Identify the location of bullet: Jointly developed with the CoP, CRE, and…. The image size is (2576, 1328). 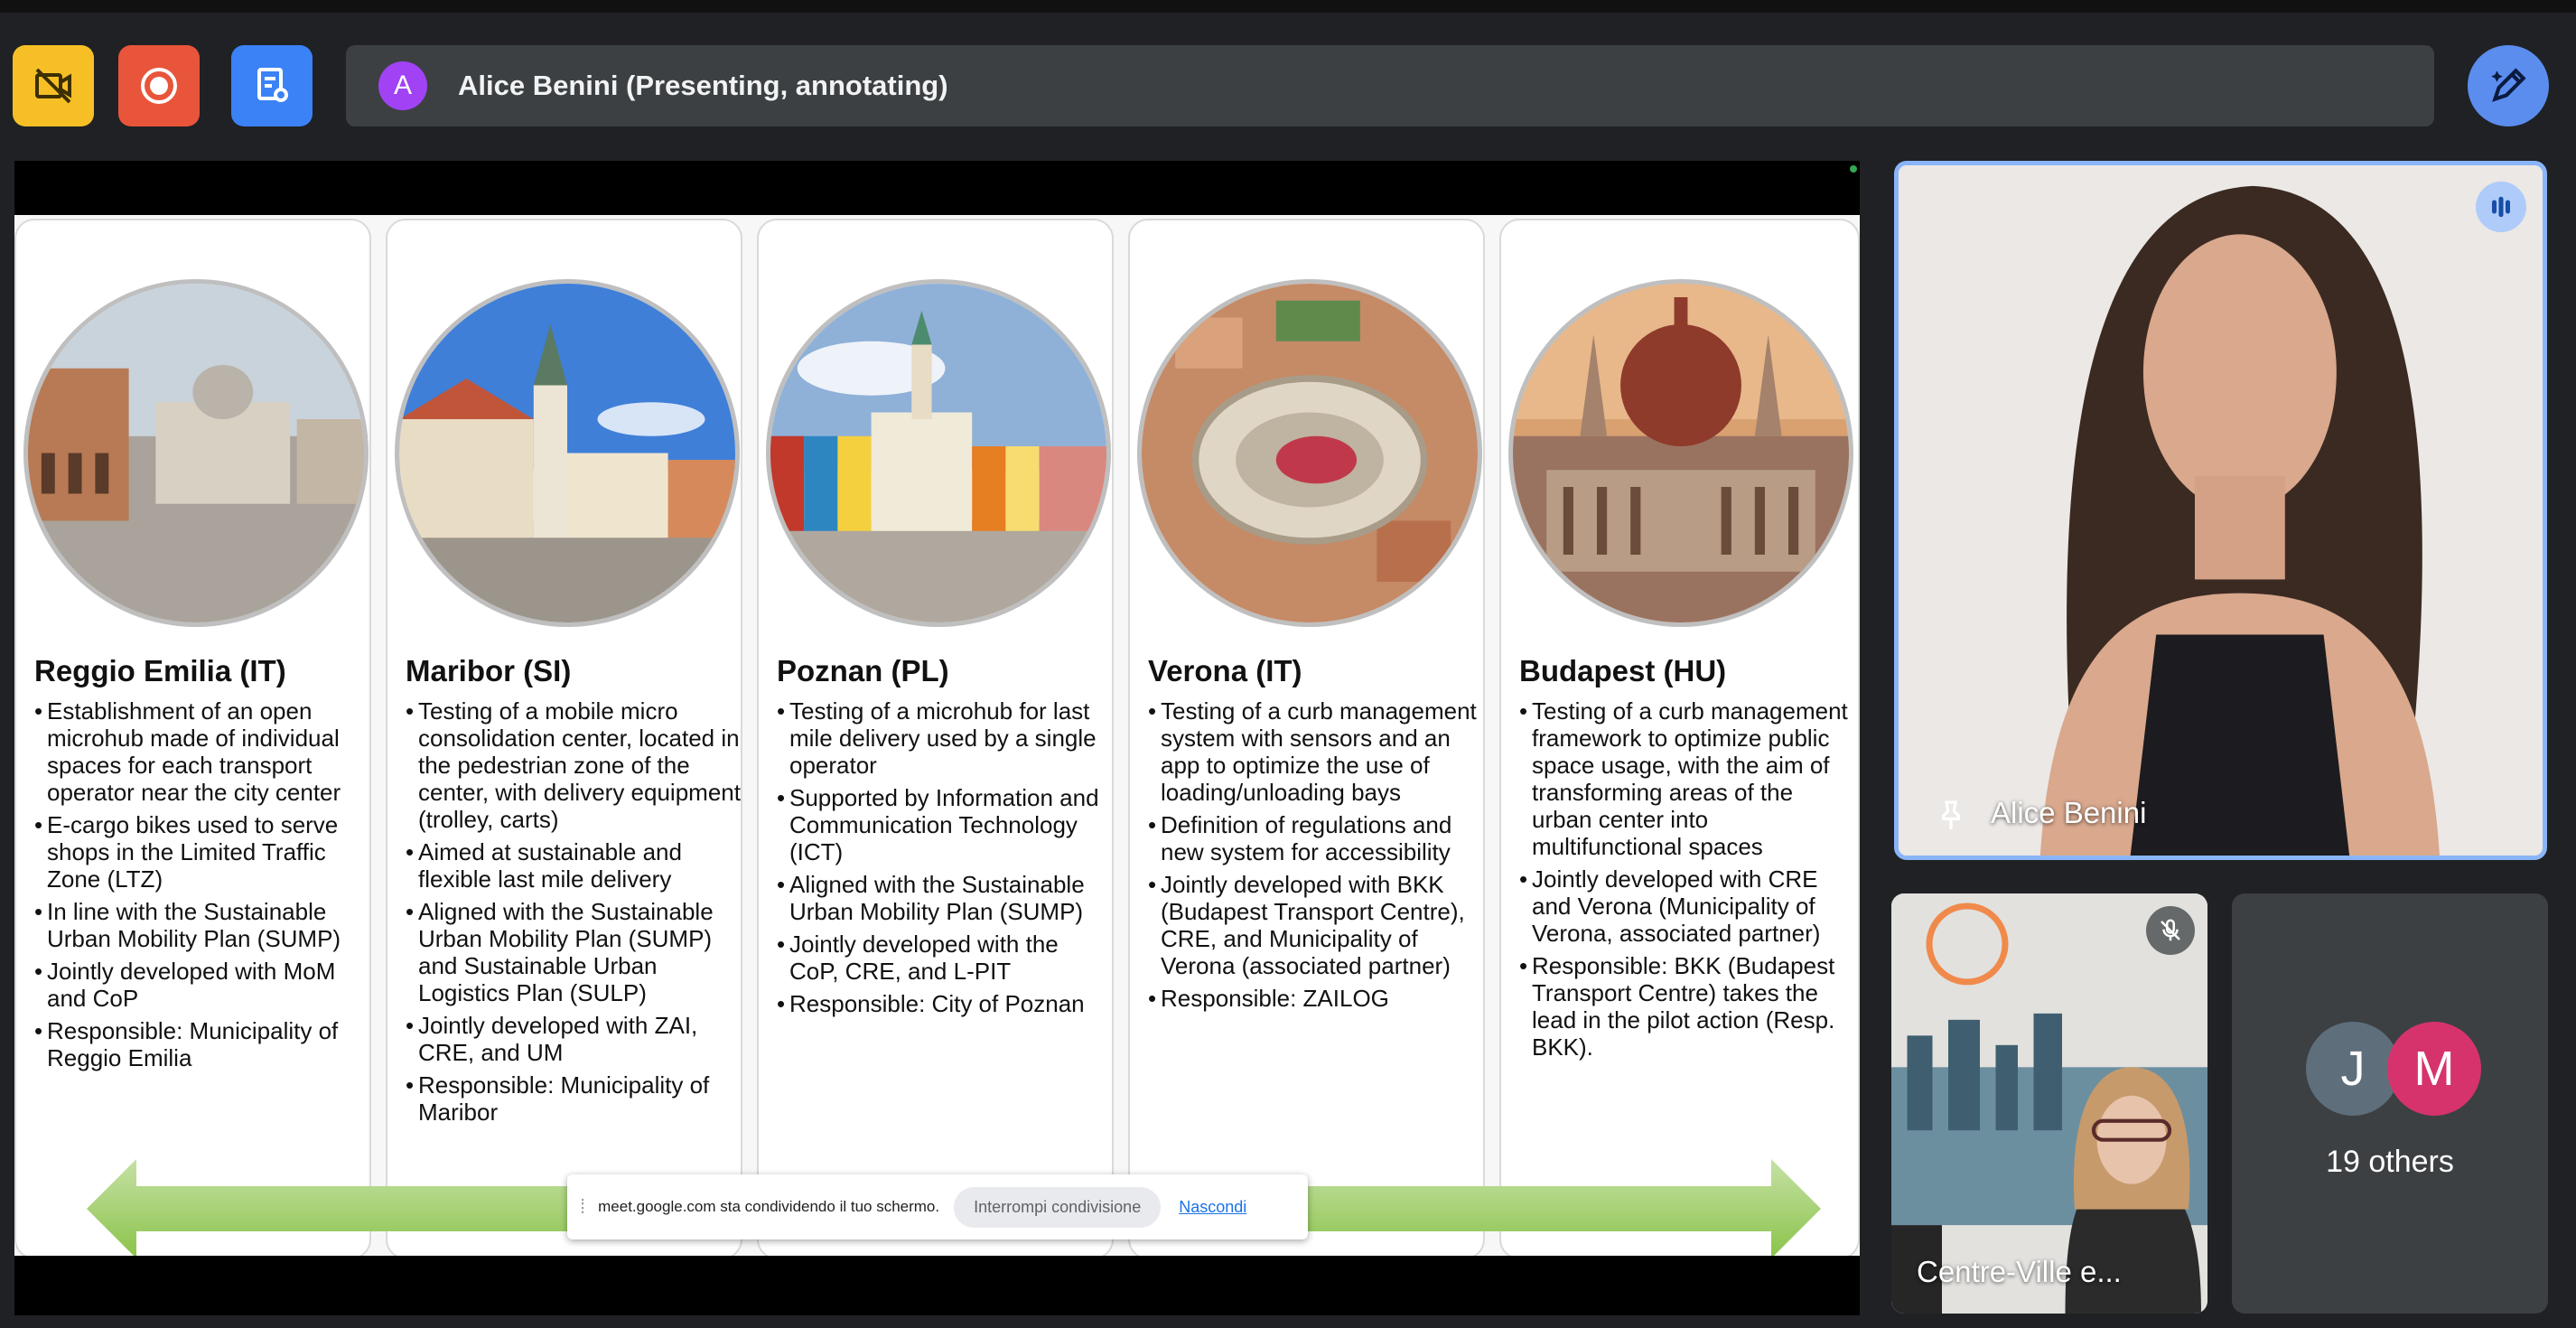
(945, 958).